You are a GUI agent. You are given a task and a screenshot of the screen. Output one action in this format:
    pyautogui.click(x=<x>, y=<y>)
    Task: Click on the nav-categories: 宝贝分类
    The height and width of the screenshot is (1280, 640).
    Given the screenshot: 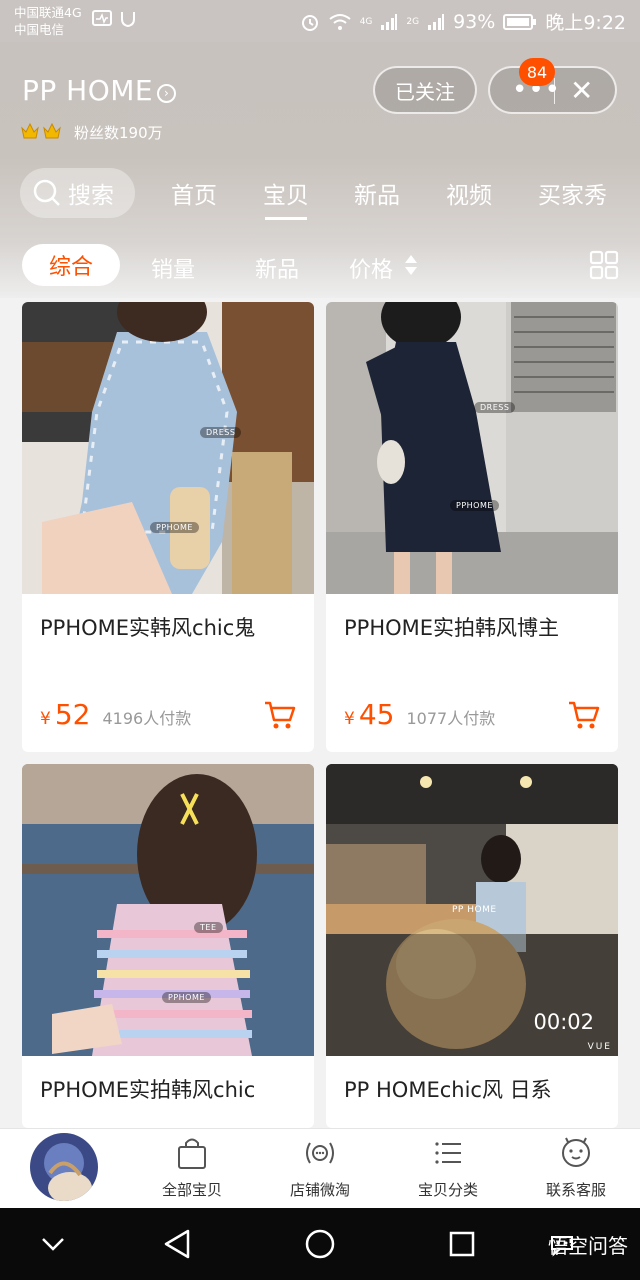 What is the action you would take?
    pyautogui.click(x=448, y=1167)
    